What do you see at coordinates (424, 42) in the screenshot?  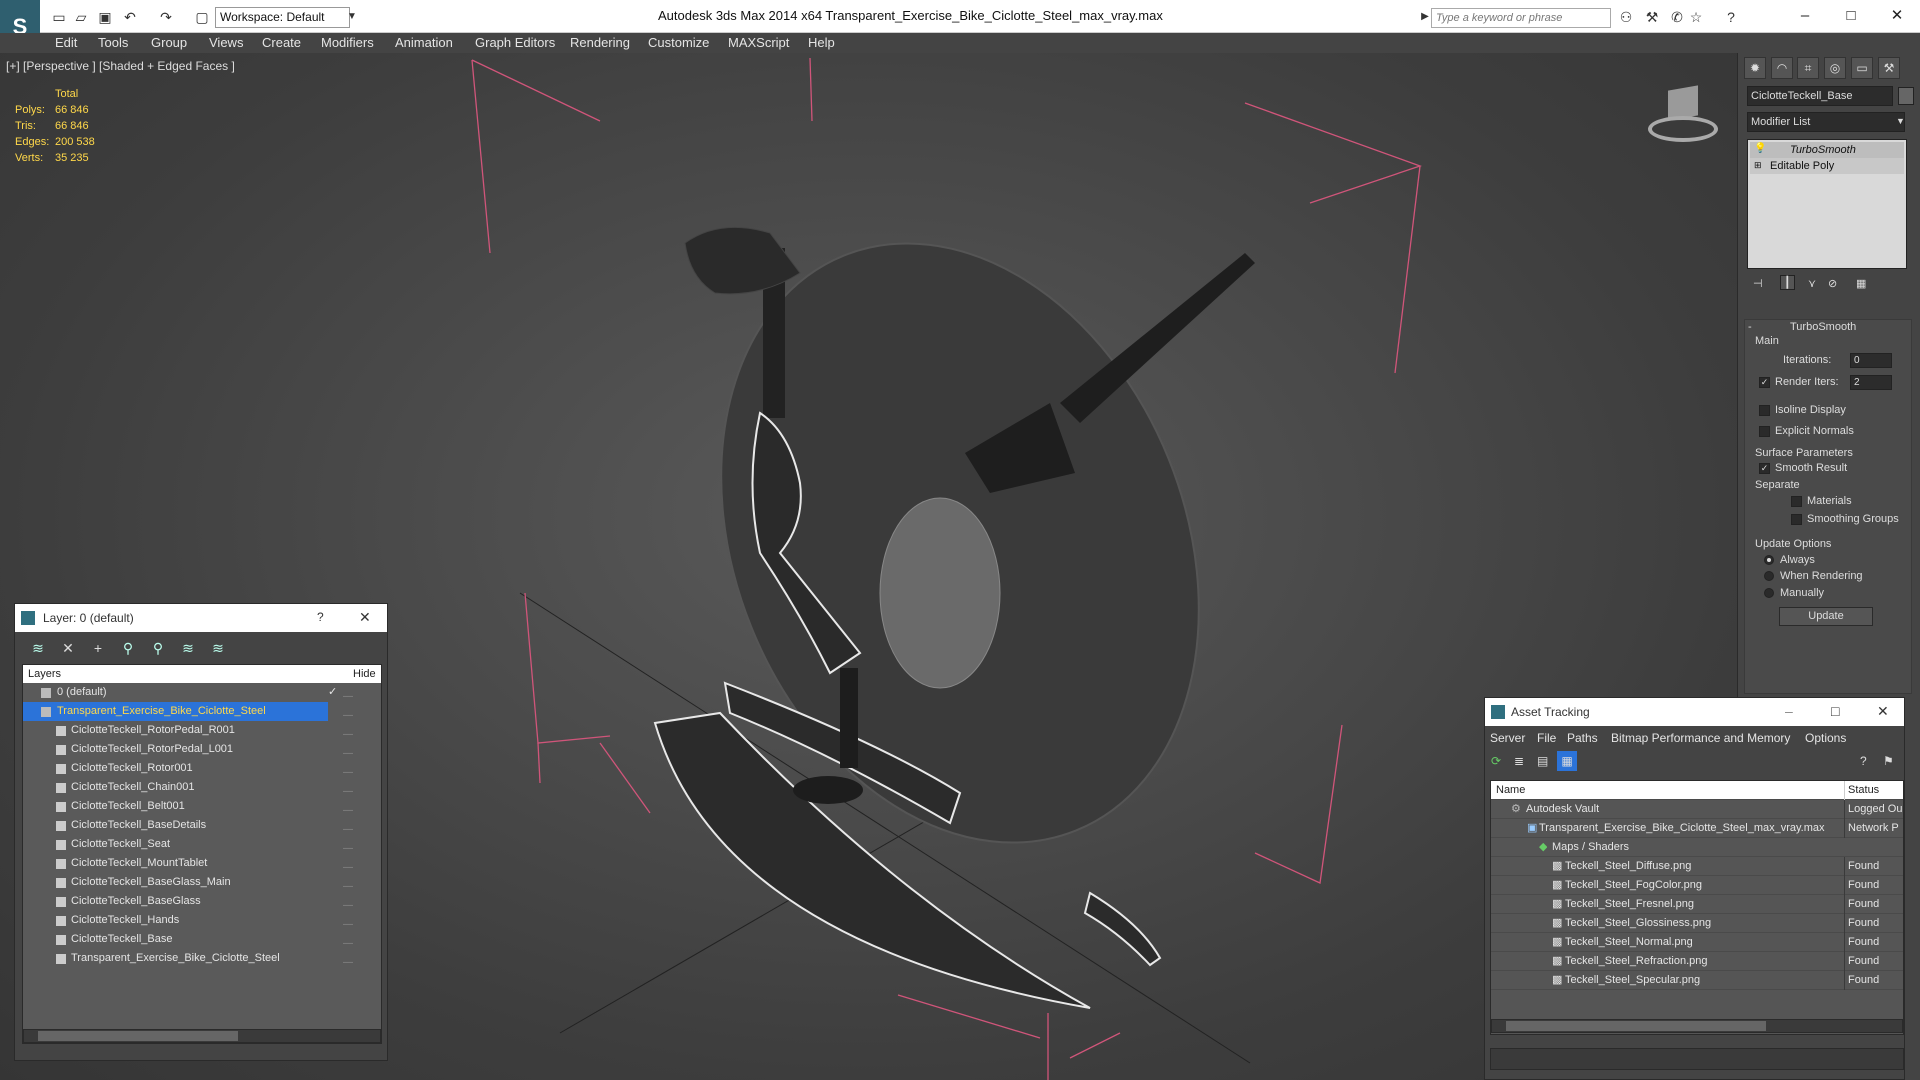 I see `menu-animation: Animation` at bounding box center [424, 42].